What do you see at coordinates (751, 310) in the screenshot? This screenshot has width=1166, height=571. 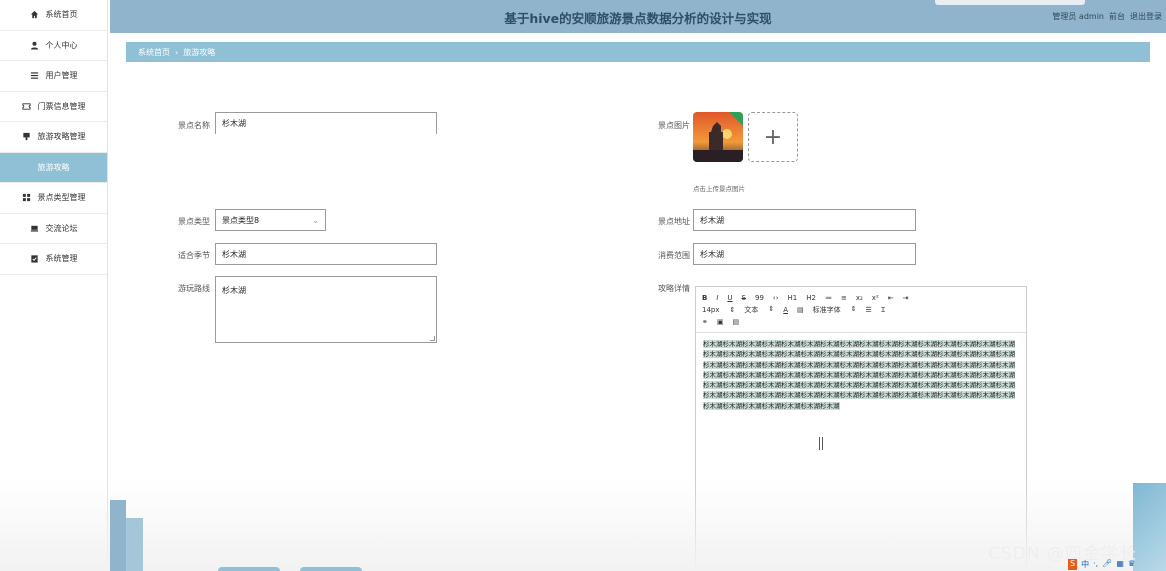 I see `text-type-value: 文本` at bounding box center [751, 310].